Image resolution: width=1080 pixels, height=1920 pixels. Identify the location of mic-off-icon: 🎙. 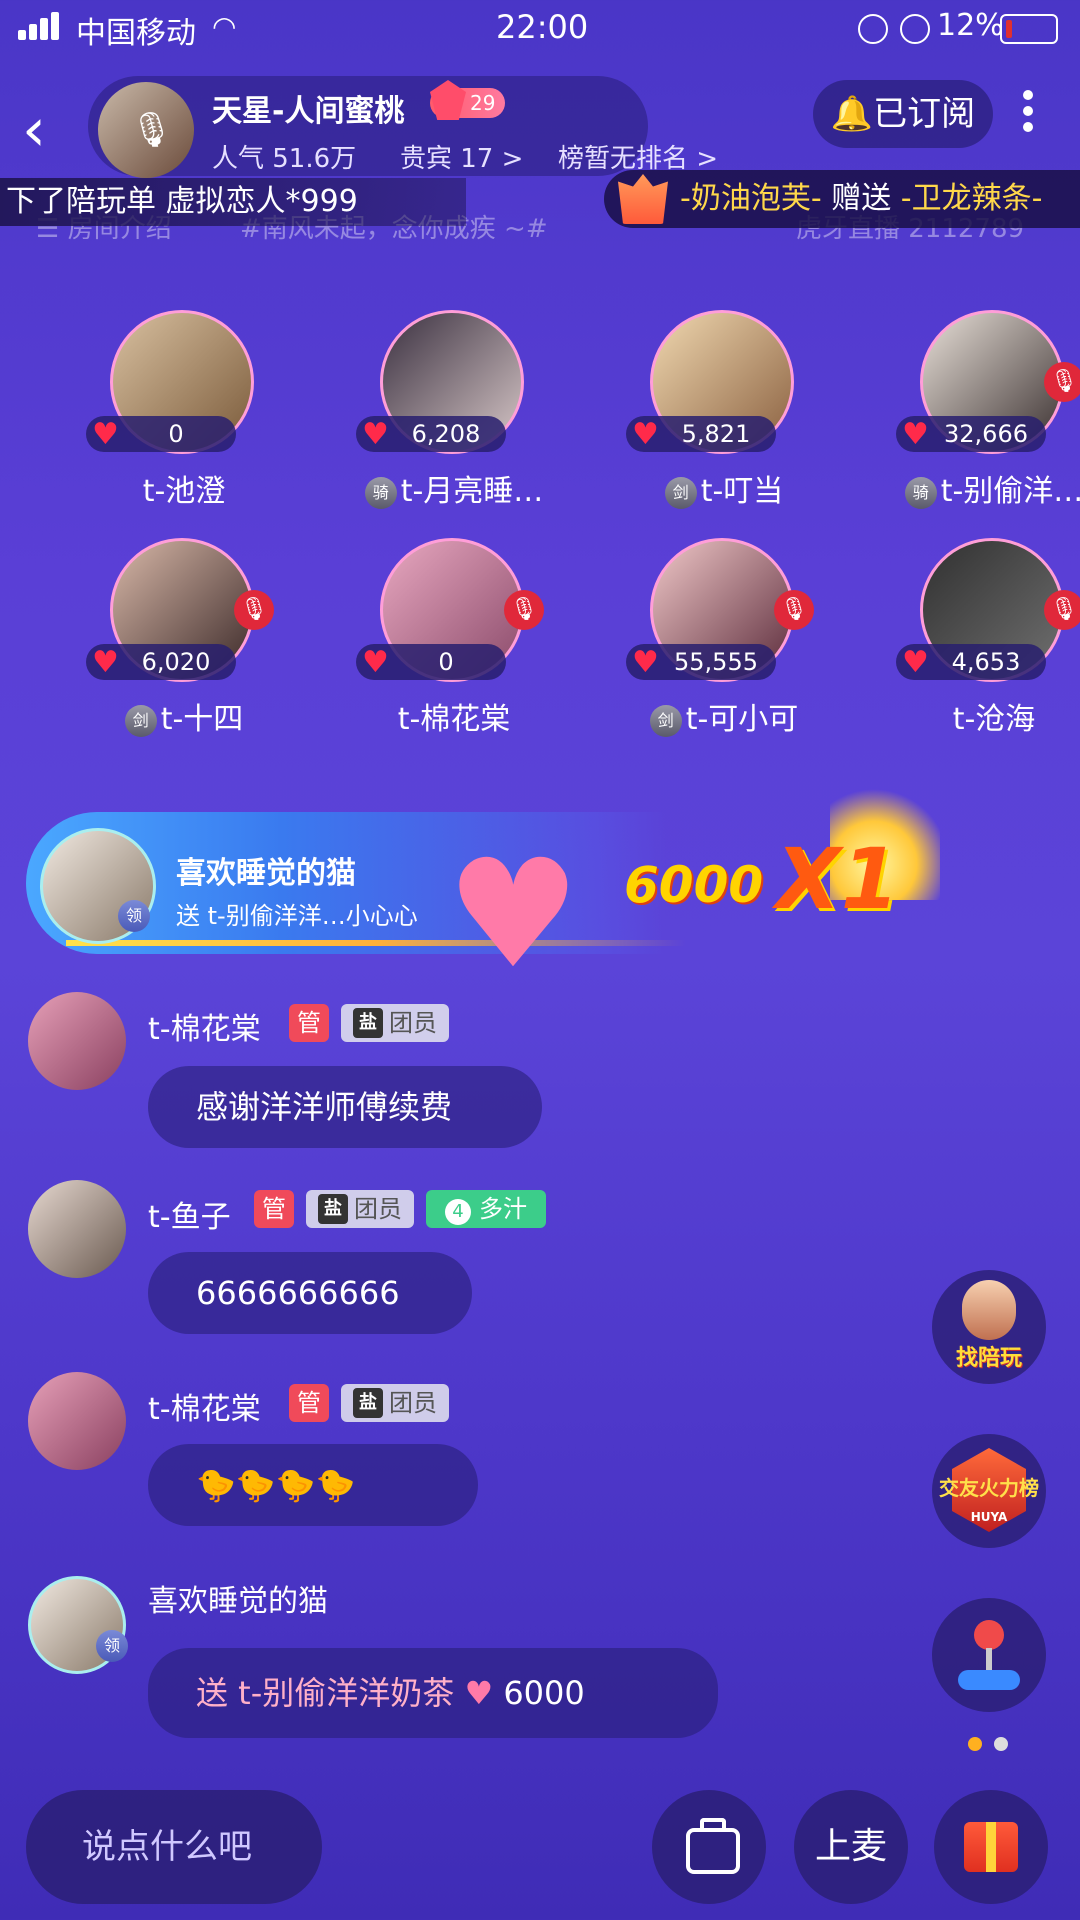
(152, 130).